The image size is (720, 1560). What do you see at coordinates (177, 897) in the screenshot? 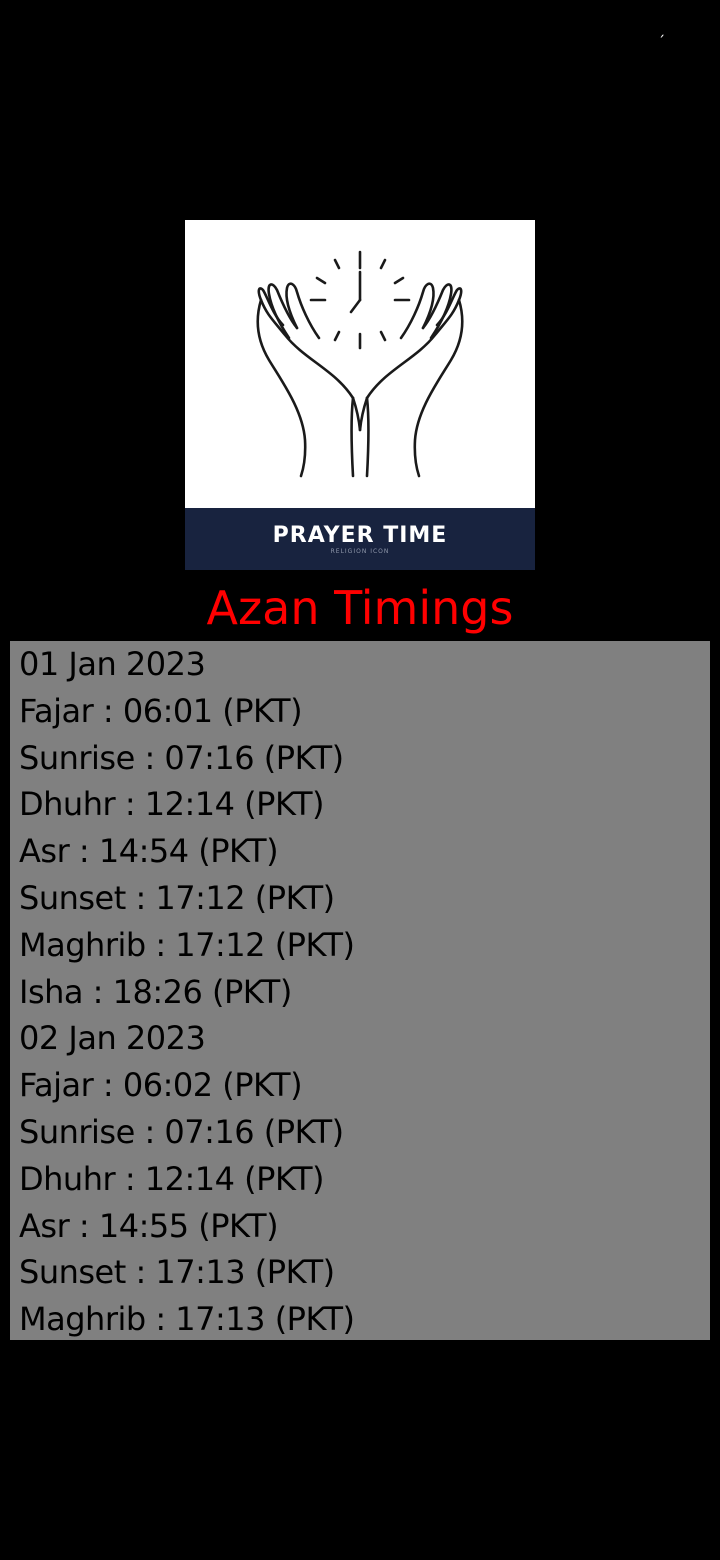
I see `prayer-time-row: Sunset : 17:12 (PKT)` at bounding box center [177, 897].